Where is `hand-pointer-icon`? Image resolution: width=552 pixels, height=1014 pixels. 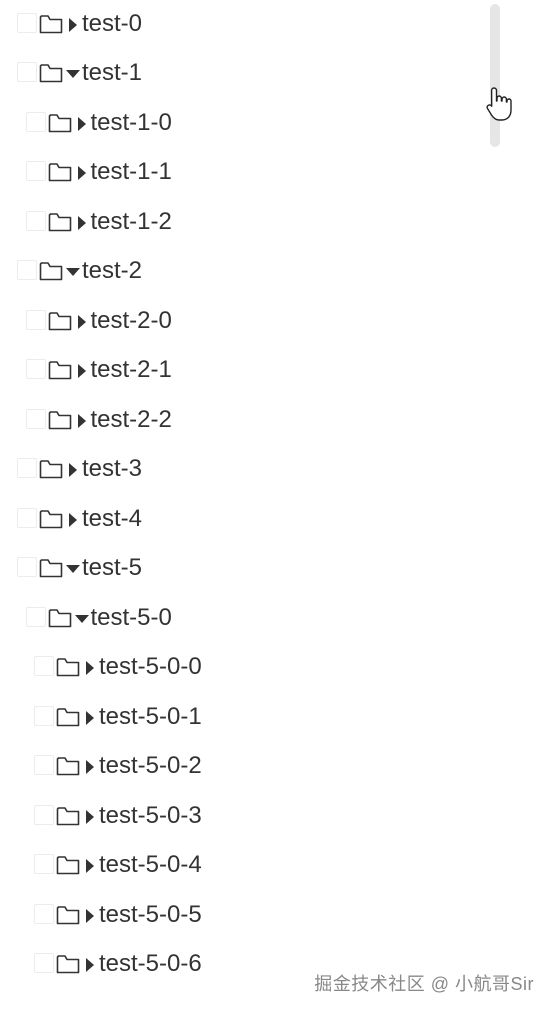
hand-pointer-icon is located at coordinates (499, 106).